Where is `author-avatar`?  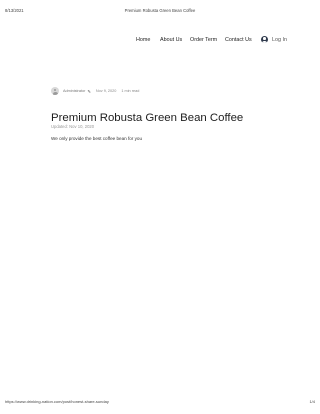
author-avatar is located at coordinates (55, 91).